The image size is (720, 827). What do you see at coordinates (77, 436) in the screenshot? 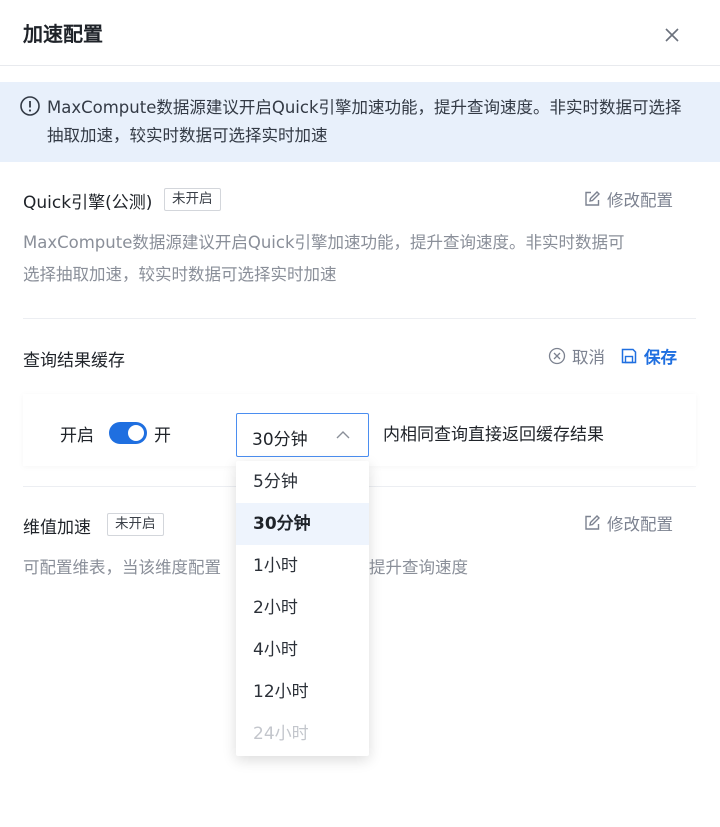
I see `enable-label: 开启` at bounding box center [77, 436].